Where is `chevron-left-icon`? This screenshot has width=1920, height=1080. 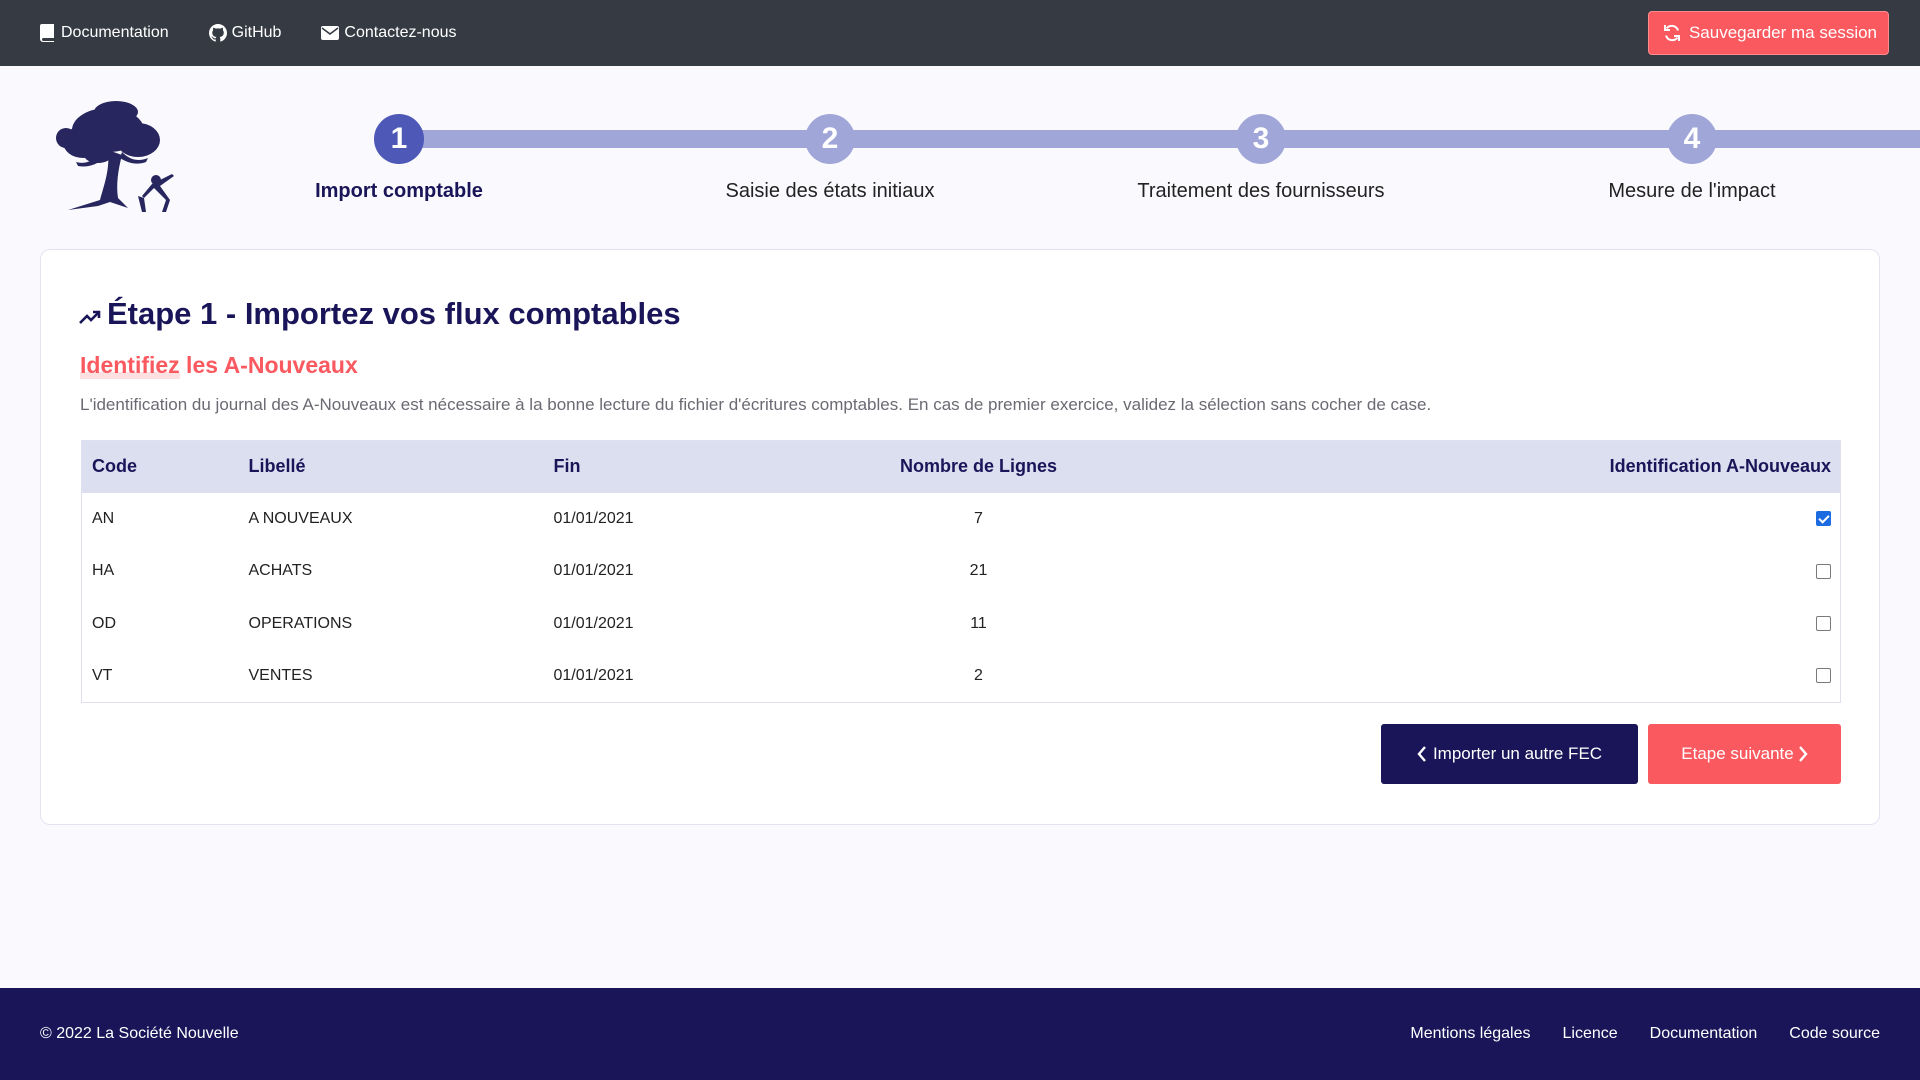
chevron-left-icon is located at coordinates (1421, 754).